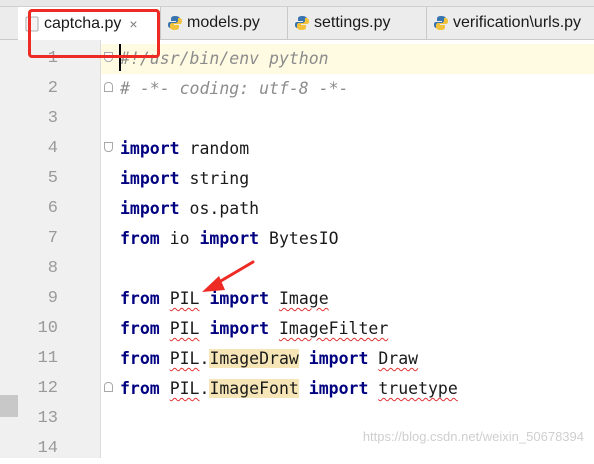  What do you see at coordinates (303, 298) in the screenshot?
I see `code-token: Image` at bounding box center [303, 298].